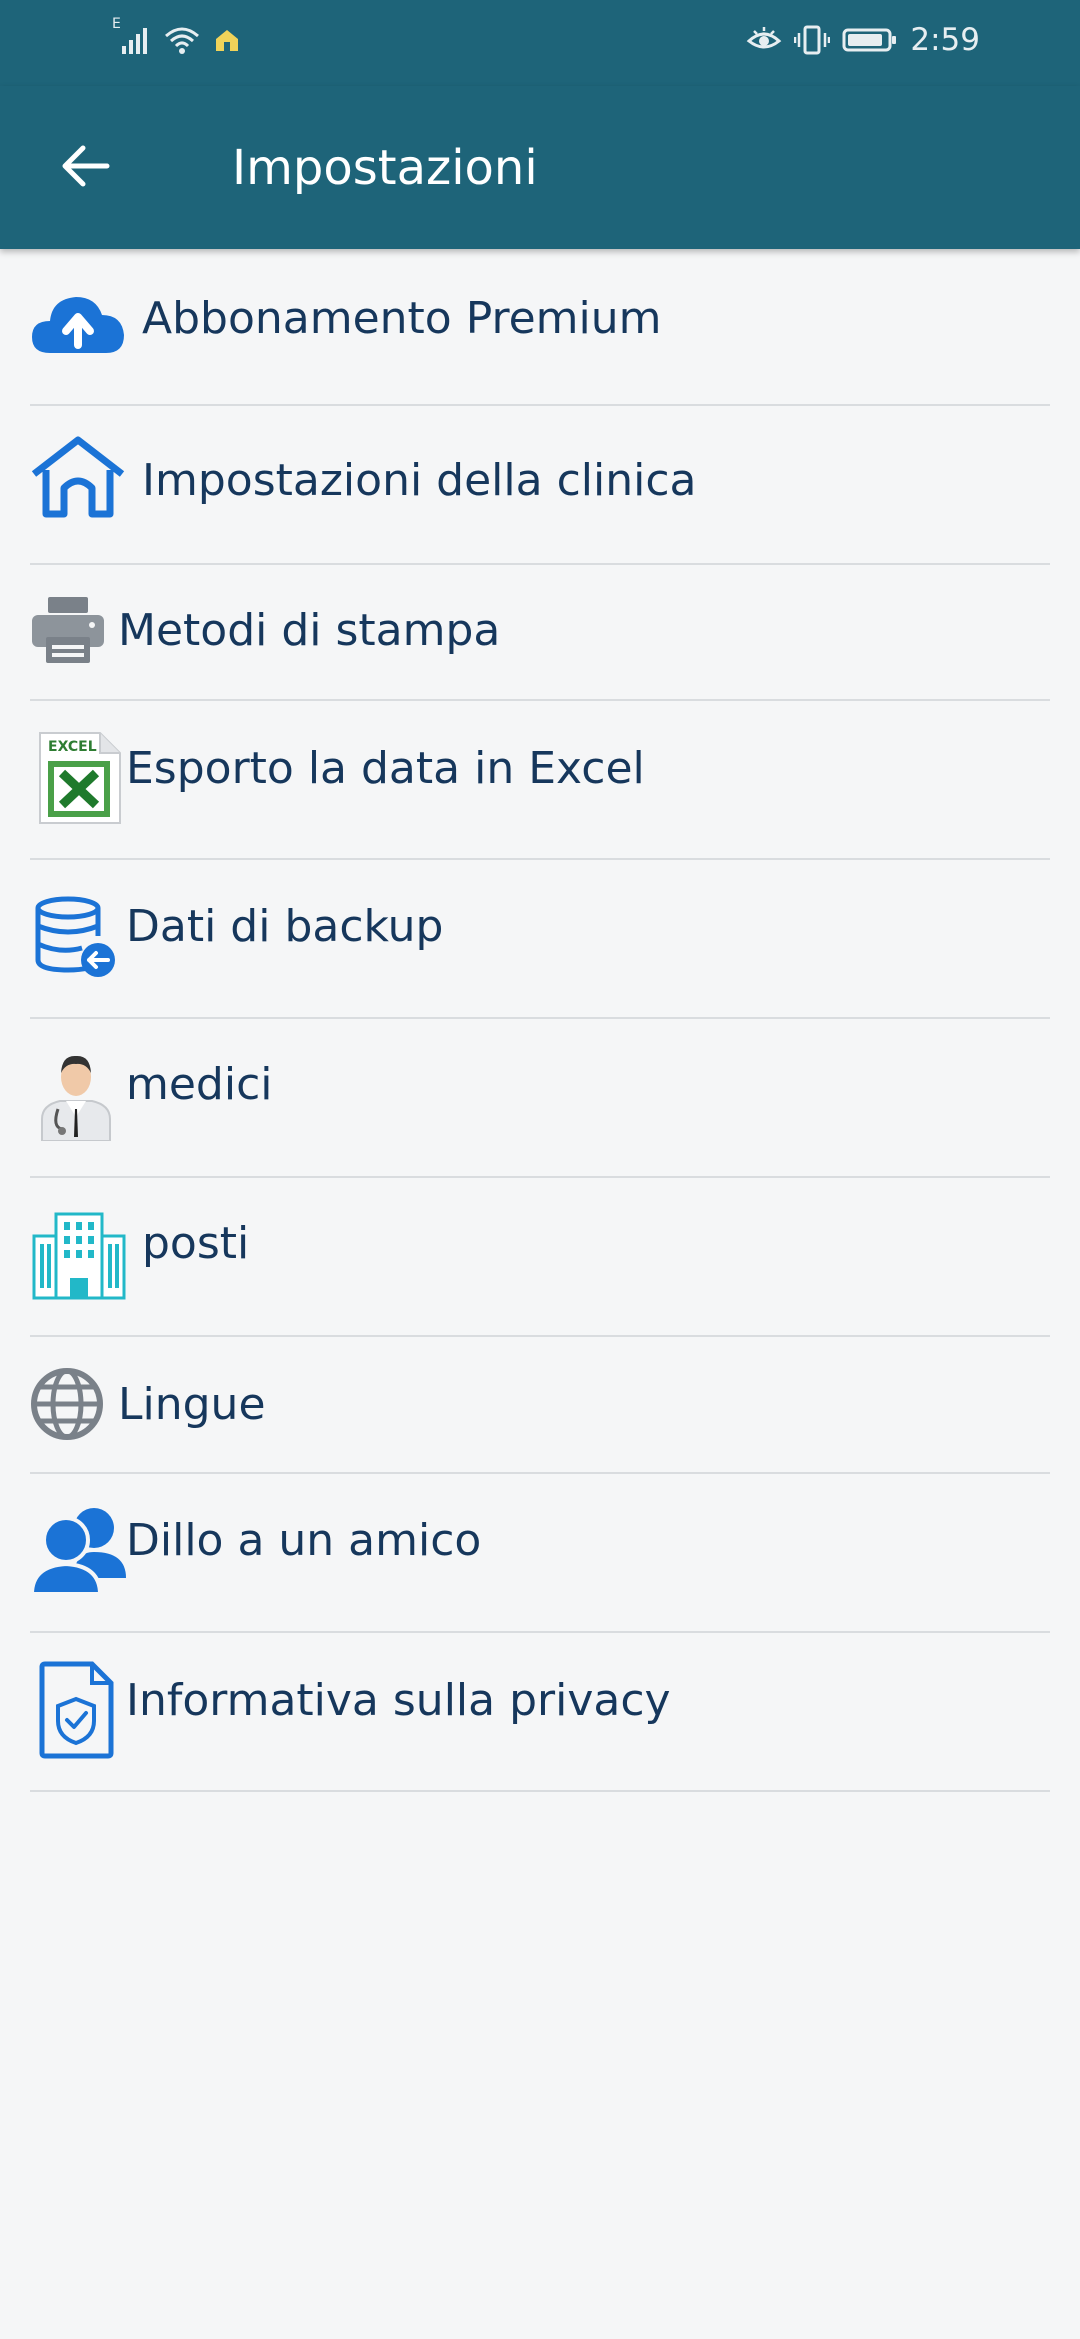 The image size is (1080, 2339). I want to click on wifi-icon, so click(182, 40).